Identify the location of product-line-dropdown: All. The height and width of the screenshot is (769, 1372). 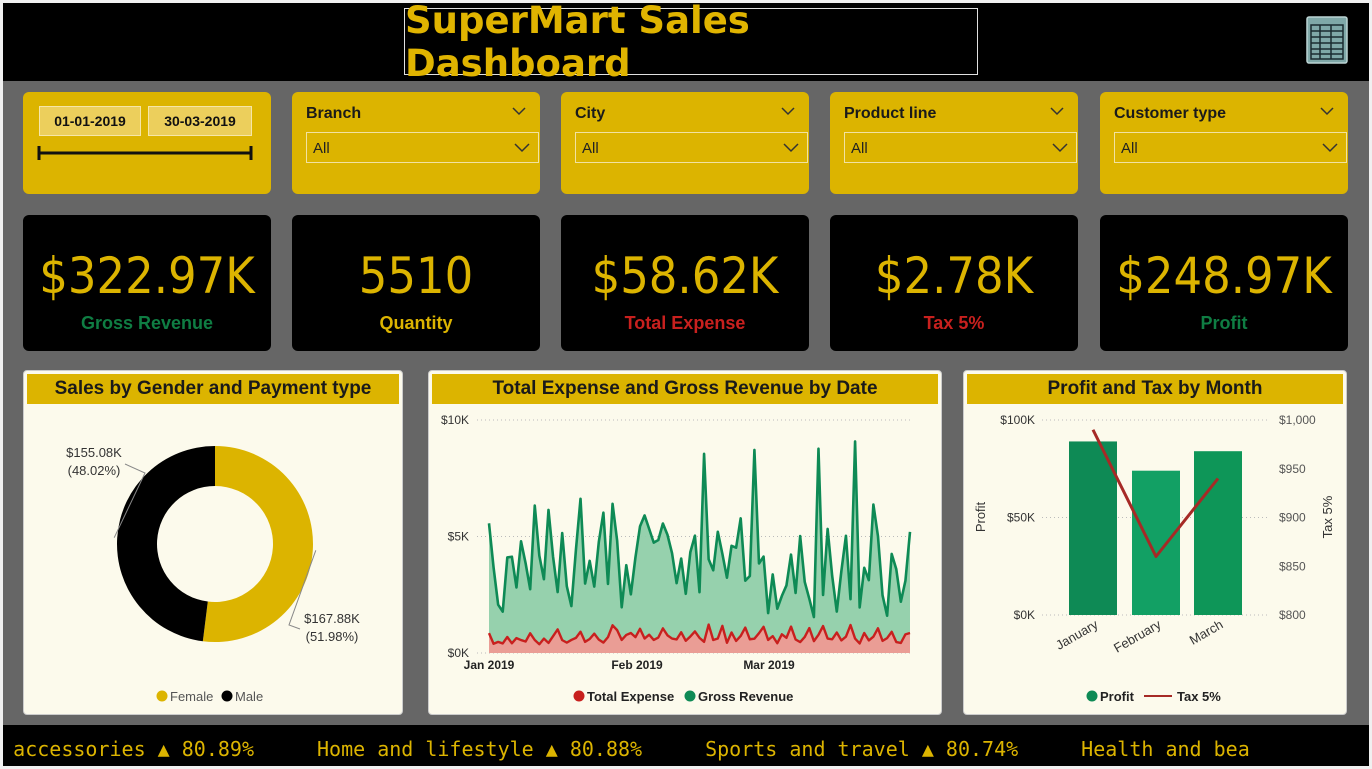
(960, 147).